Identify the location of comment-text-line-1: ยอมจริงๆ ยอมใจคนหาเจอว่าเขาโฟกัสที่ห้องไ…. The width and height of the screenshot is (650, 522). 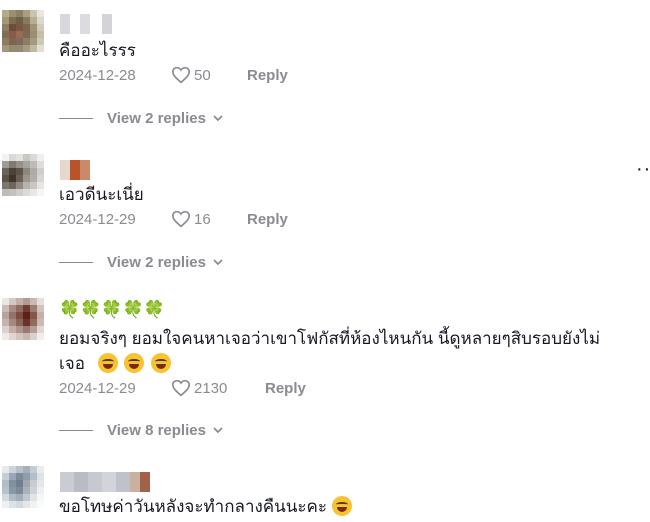
(330, 338).